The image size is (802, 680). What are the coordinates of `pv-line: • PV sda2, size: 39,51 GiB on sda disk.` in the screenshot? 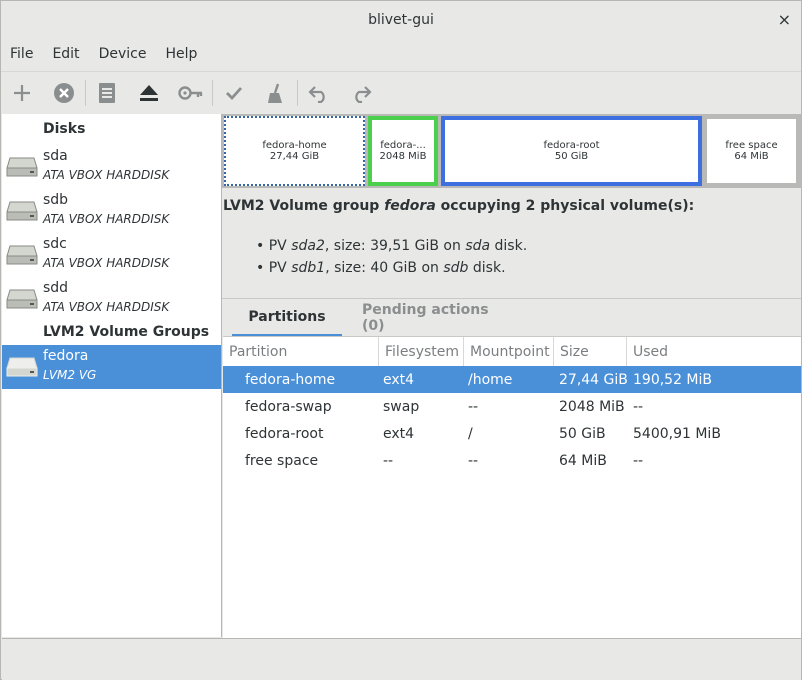 It's located at (392, 246).